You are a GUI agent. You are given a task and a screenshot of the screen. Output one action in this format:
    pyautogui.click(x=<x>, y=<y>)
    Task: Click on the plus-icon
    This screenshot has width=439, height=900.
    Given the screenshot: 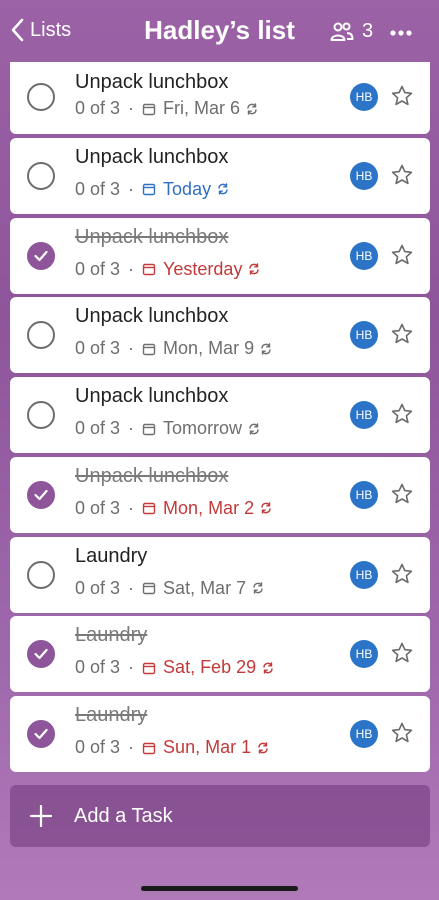 What is the action you would take?
    pyautogui.click(x=41, y=816)
    